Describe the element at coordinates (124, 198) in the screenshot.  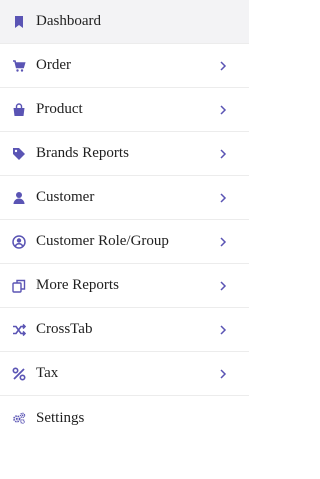
I see `menu-item-customer: Customer` at that location.